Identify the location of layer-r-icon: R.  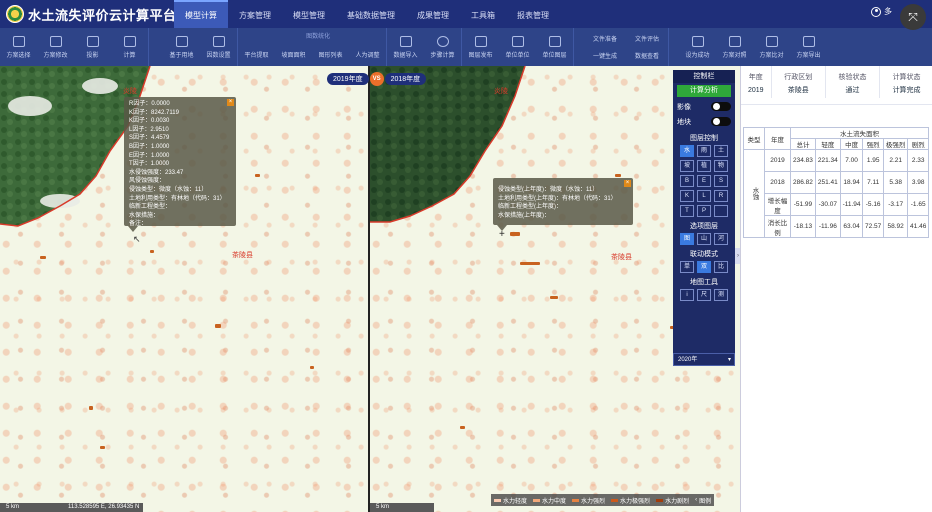
(721, 196).